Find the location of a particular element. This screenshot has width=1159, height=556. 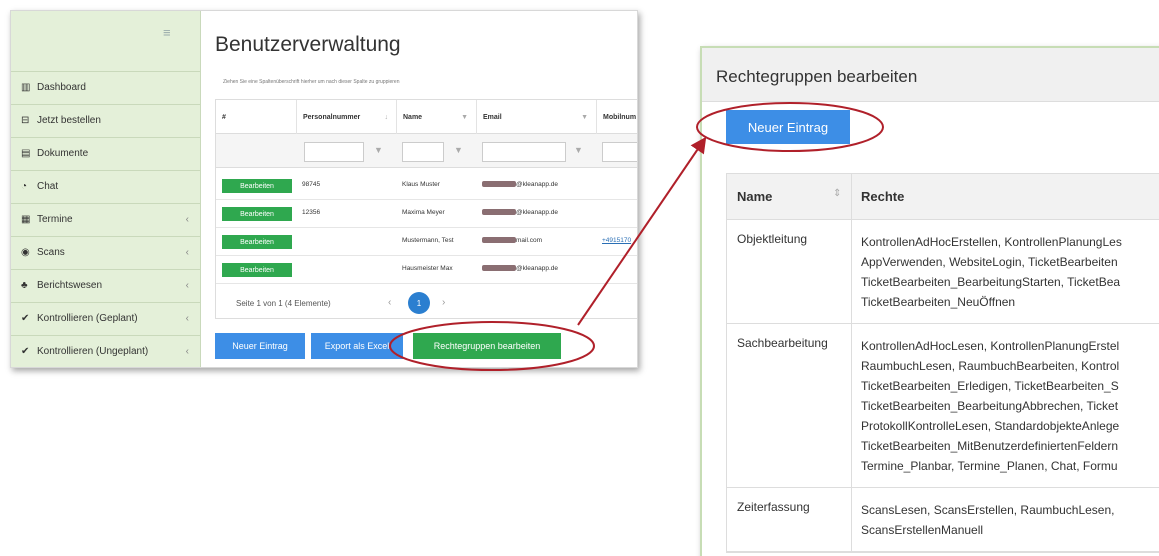

scan-icon: ◉ is located at coordinates (25, 252).